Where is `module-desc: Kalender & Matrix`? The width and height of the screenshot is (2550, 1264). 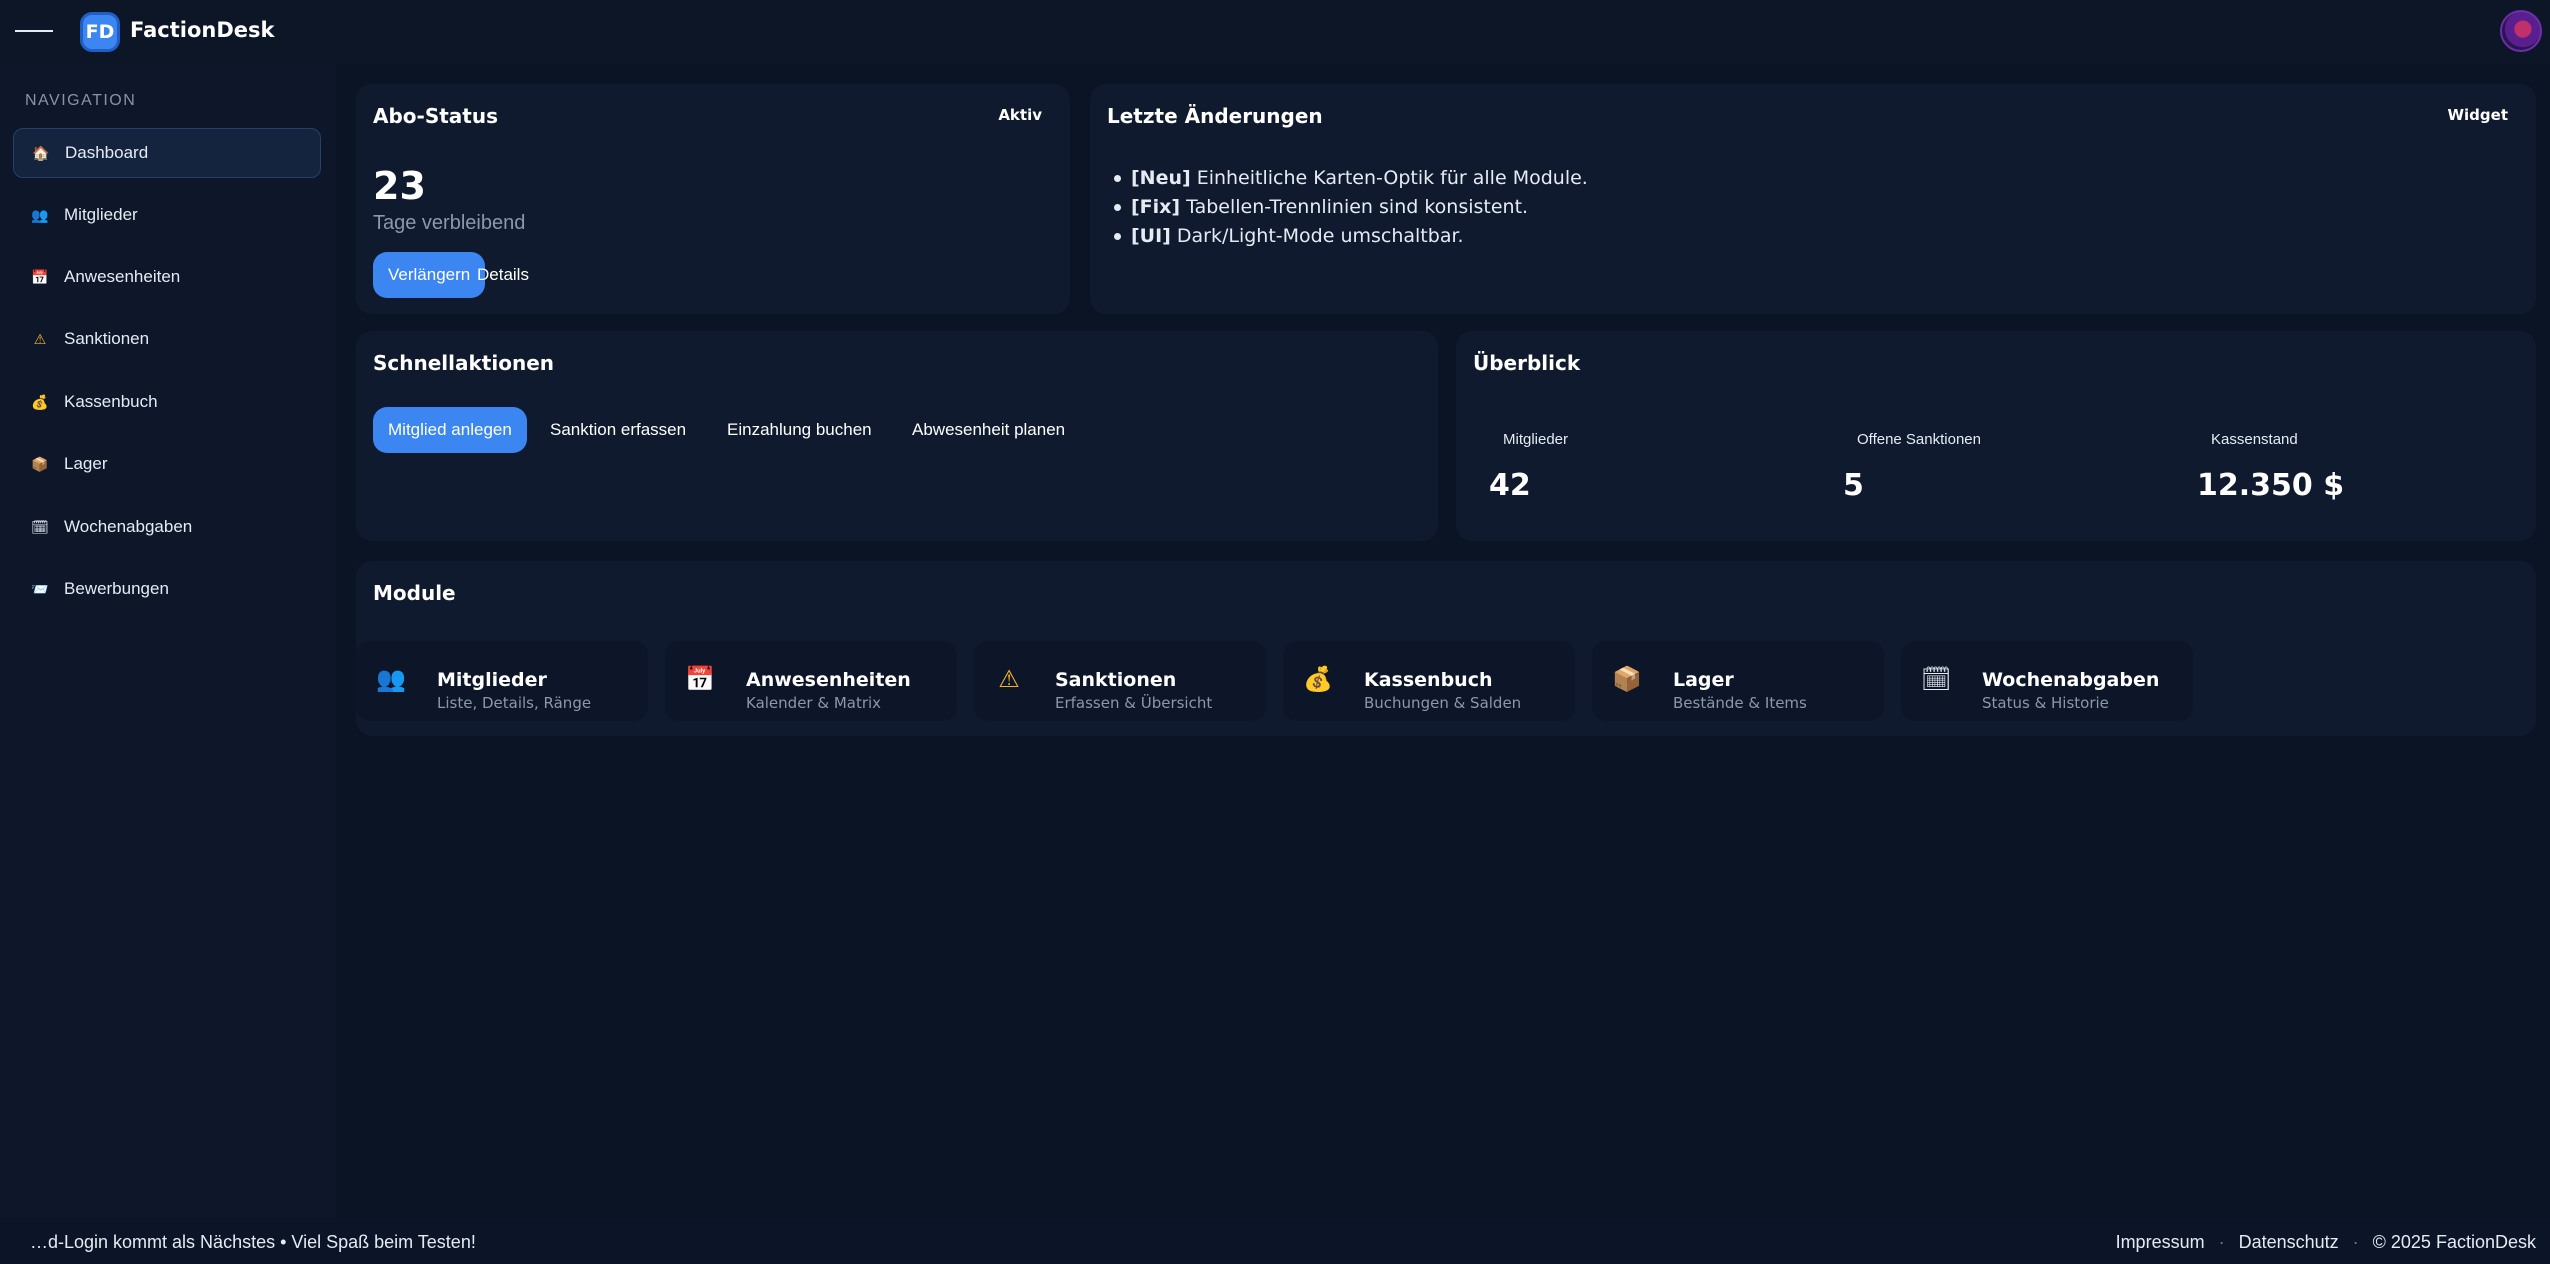 module-desc: Kalender & Matrix is located at coordinates (814, 703).